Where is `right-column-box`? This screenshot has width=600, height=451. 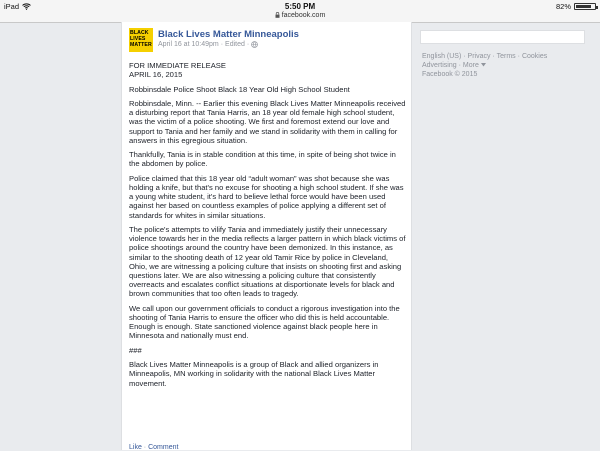
right-column-box is located at coordinates (502, 37).